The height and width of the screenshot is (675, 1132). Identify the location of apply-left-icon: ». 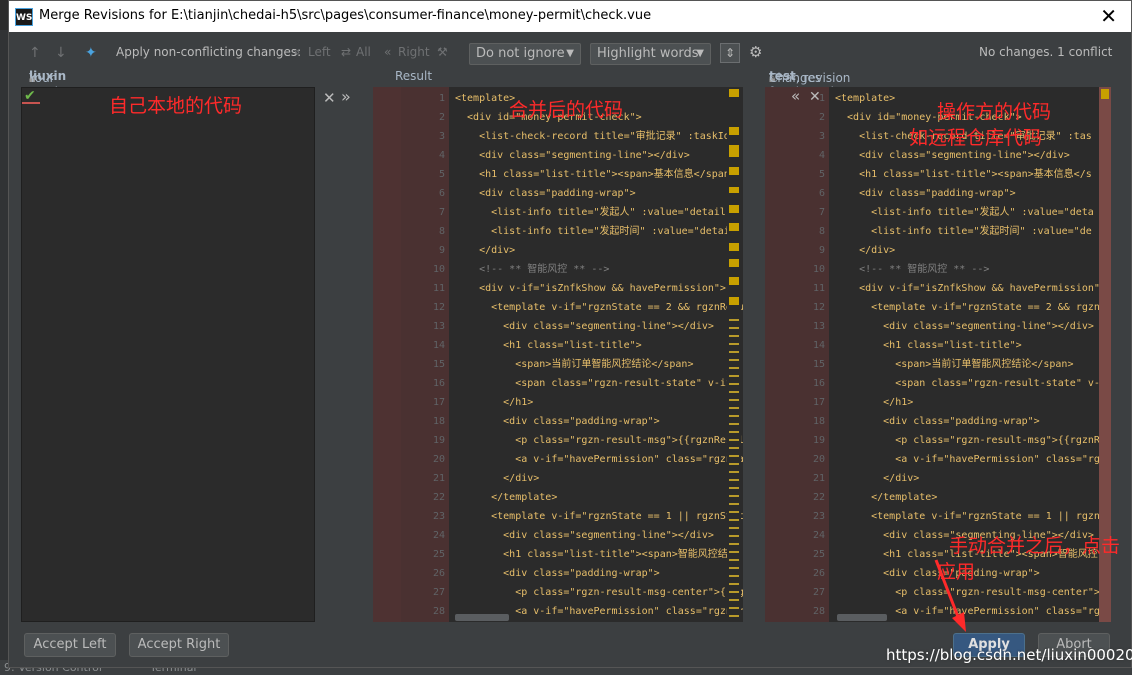
(296, 52).